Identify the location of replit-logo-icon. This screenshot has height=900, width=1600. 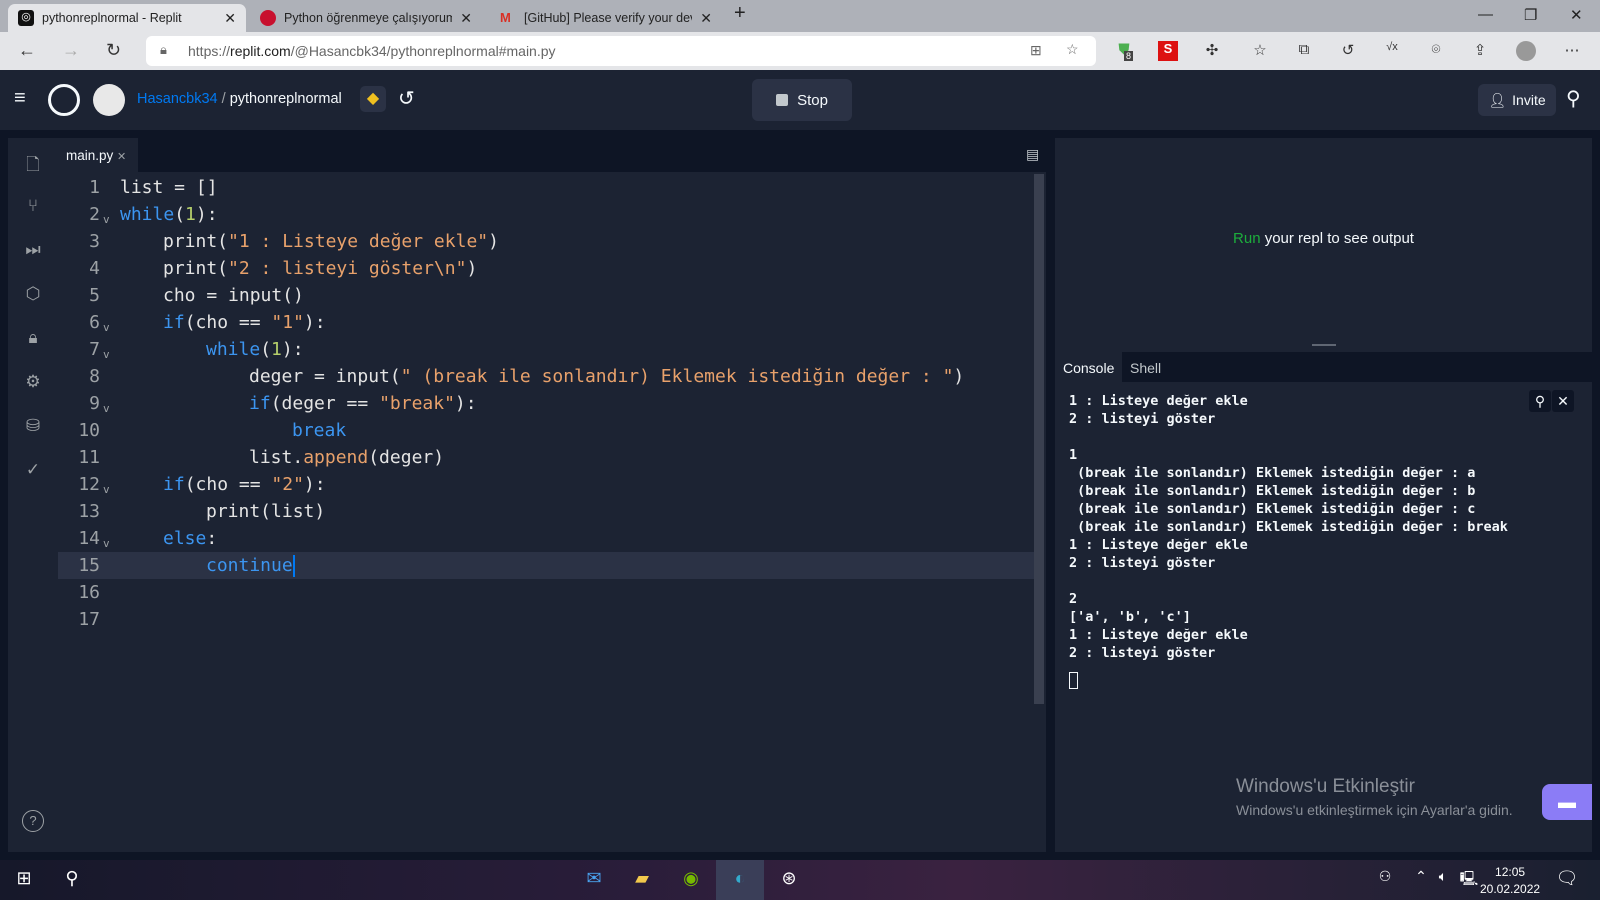
(64, 100).